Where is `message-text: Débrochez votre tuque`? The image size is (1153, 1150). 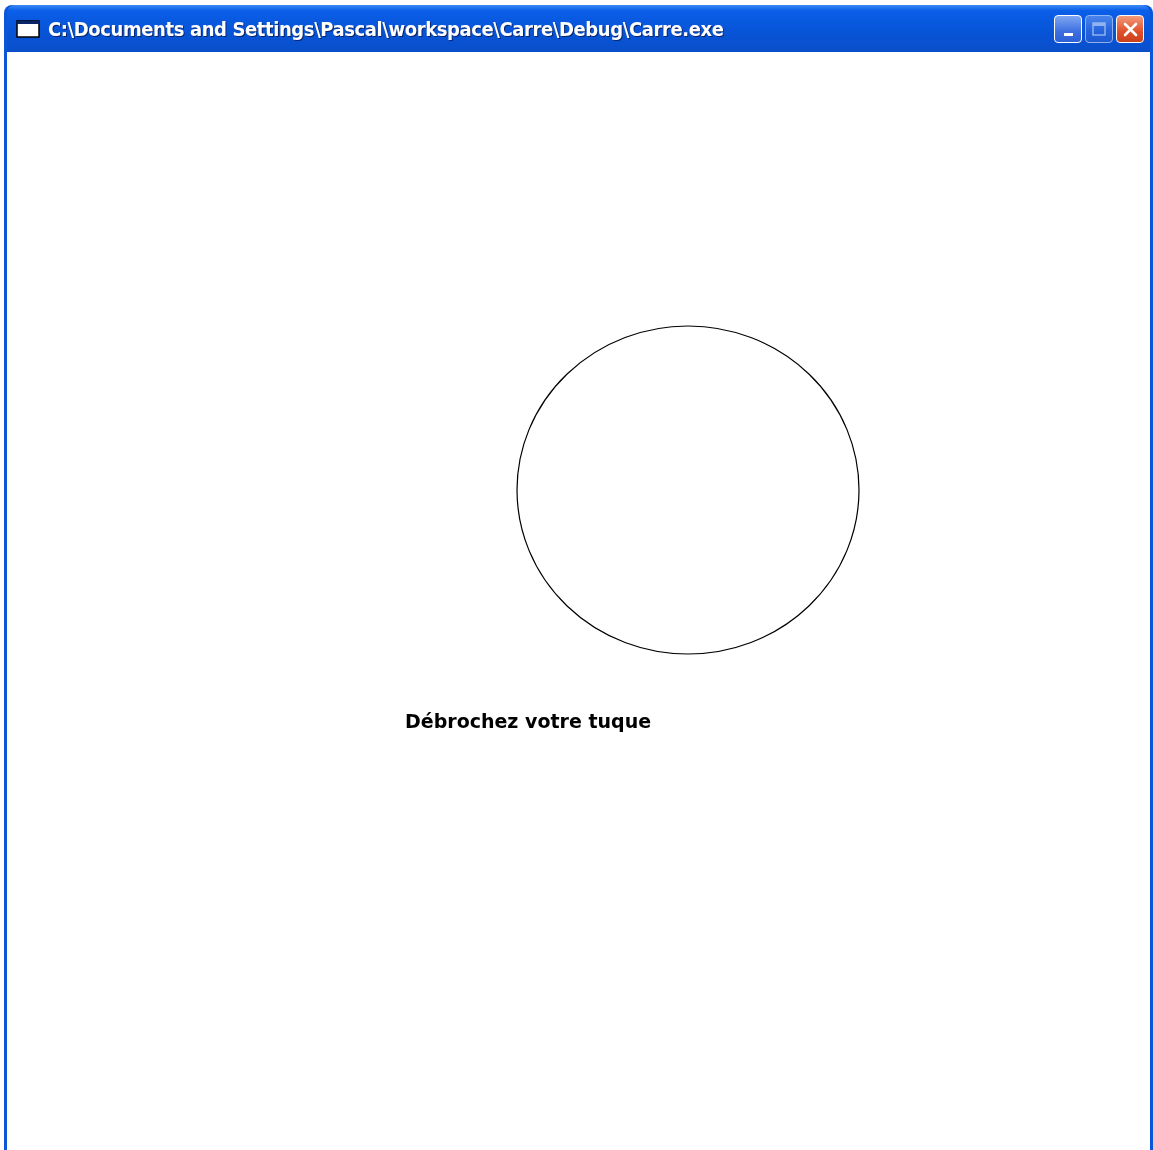 message-text: Débrochez votre tuque is located at coordinates (528, 721).